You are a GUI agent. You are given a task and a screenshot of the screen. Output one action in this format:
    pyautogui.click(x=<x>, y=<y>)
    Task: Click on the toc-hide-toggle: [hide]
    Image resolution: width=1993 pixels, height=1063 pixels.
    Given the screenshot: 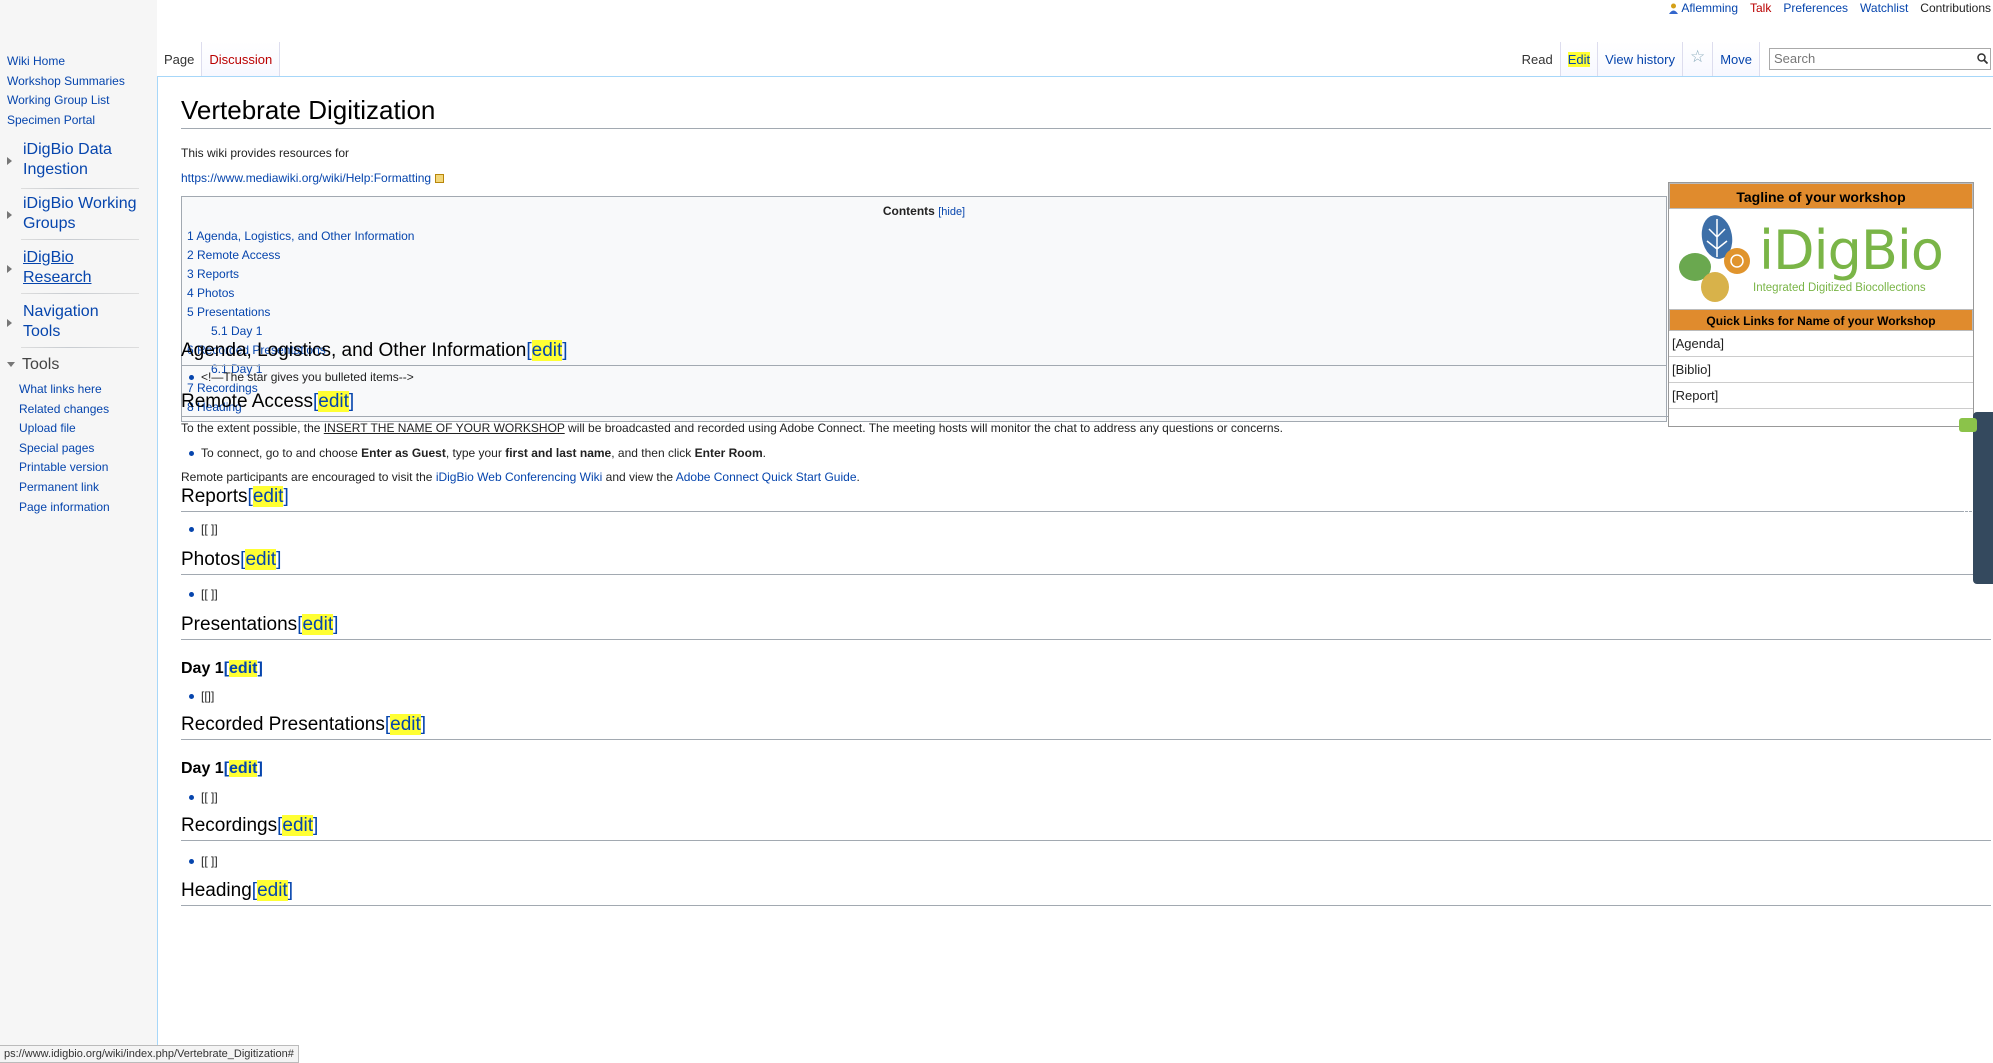 What is the action you would take?
    pyautogui.click(x=951, y=212)
    